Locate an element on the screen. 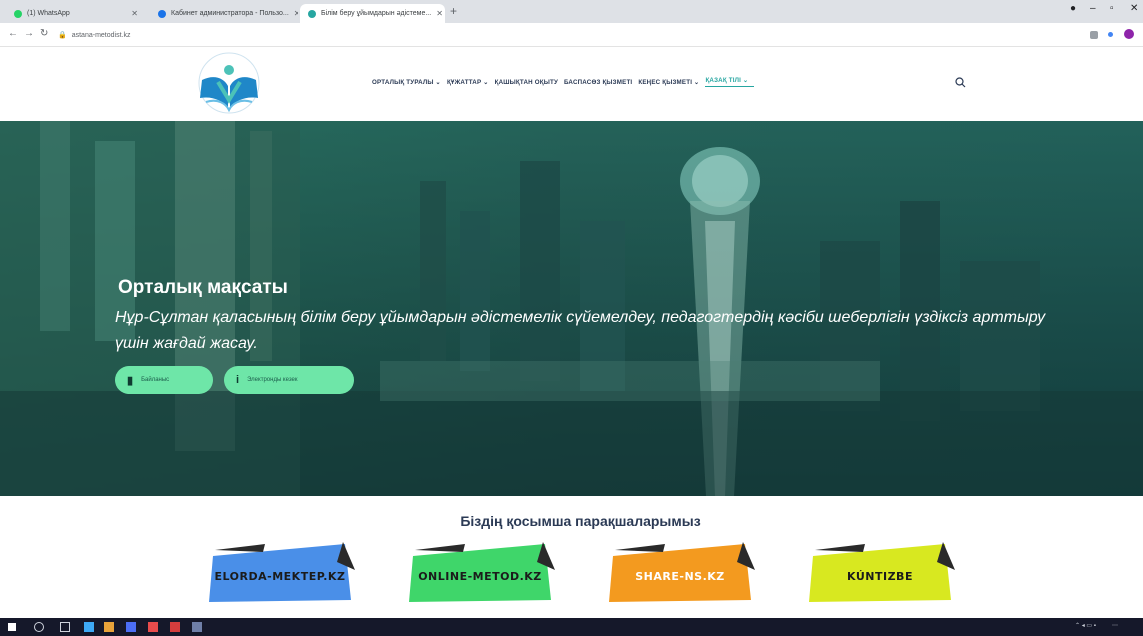  profile-avatar-icon is located at coordinates (1129, 34).